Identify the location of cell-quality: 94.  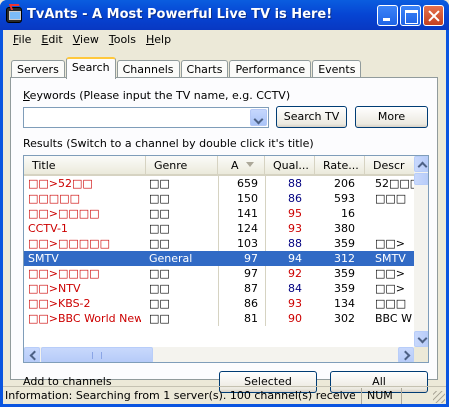
(295, 258).